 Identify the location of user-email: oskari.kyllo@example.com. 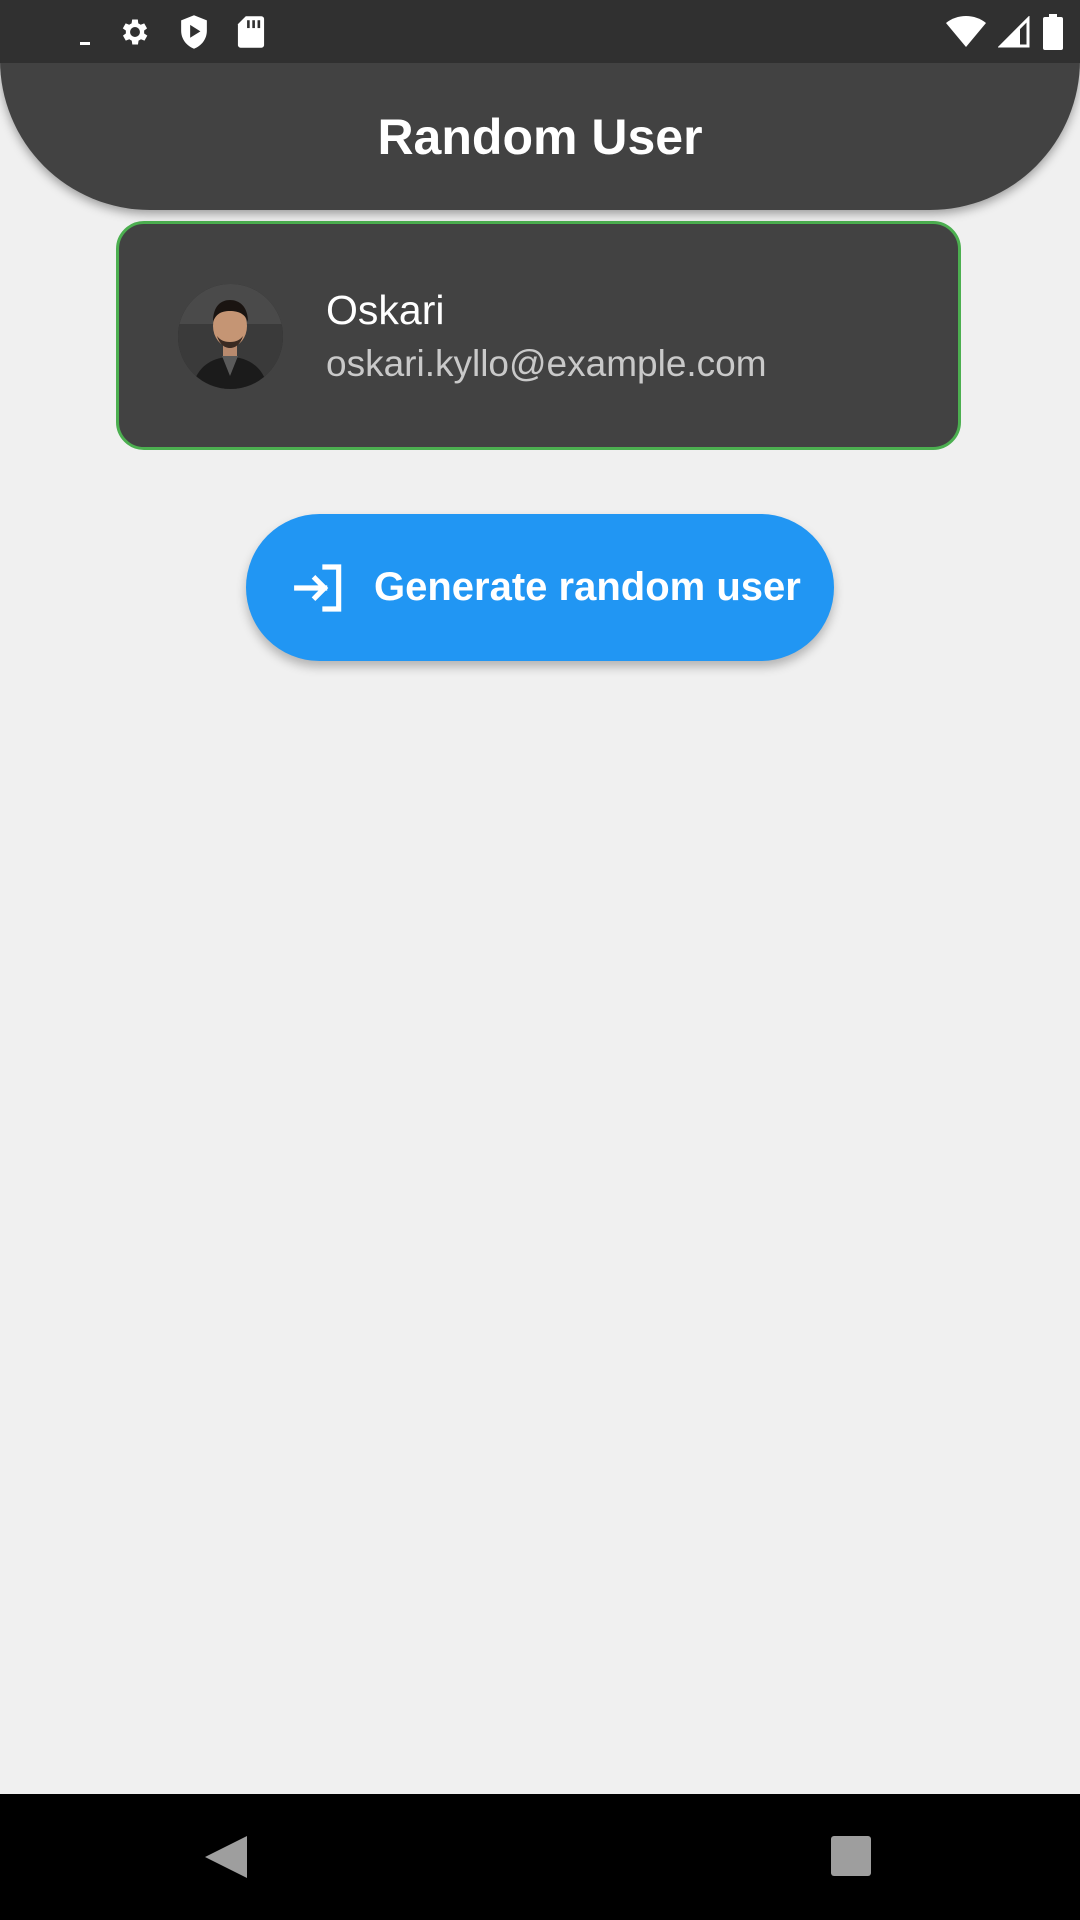
(546, 363).